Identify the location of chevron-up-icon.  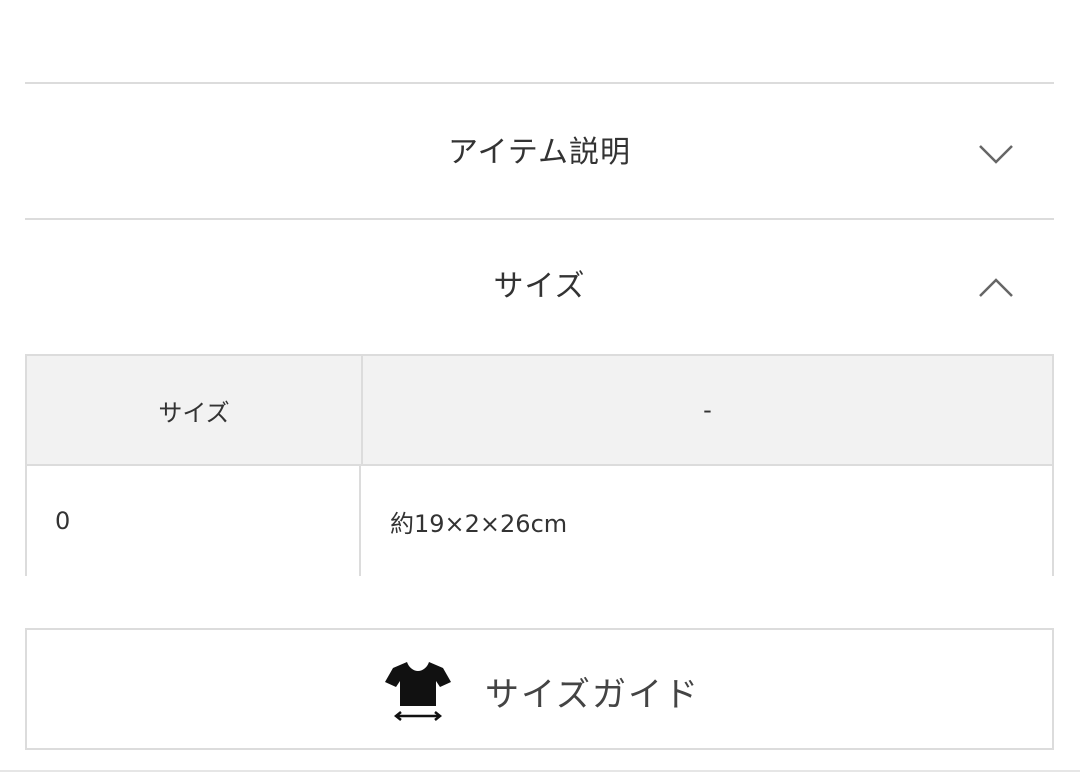
(996, 287).